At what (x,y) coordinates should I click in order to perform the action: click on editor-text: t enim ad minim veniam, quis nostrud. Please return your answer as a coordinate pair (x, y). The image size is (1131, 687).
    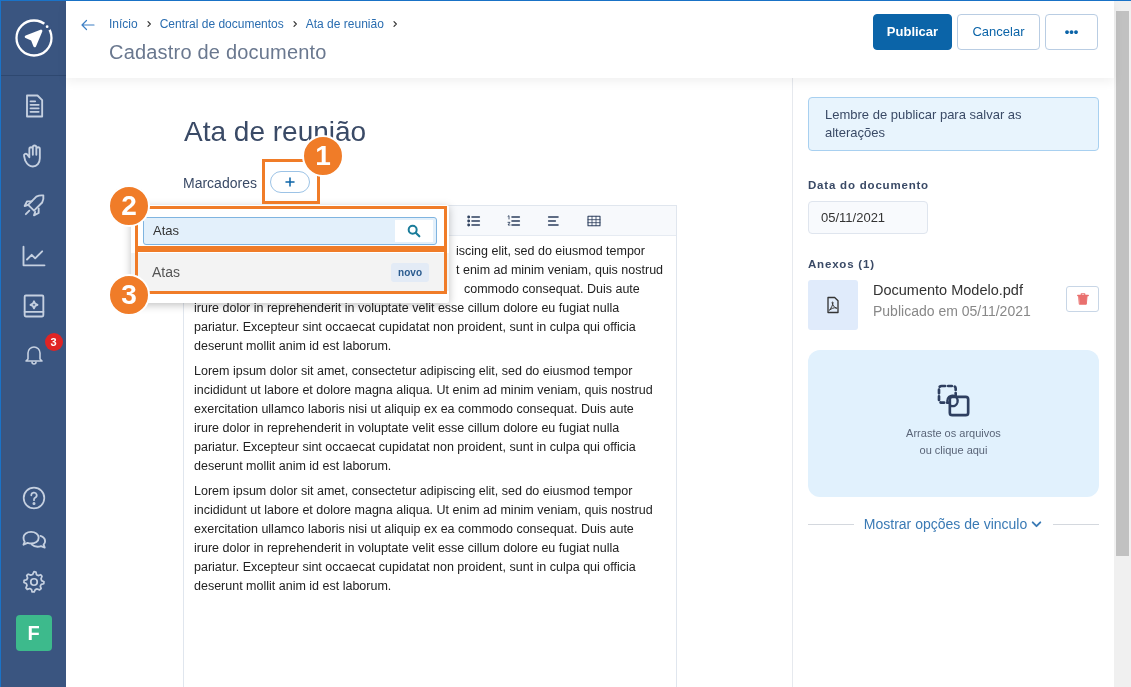
    Looking at the image, I should click on (560, 270).